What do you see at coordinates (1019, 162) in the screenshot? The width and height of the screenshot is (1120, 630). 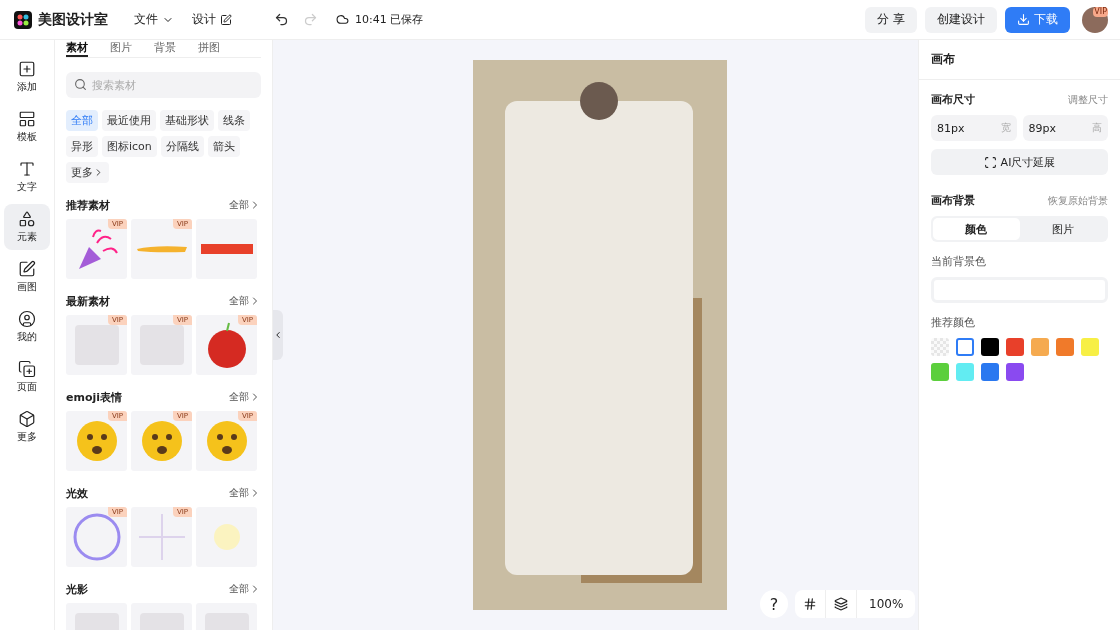 I see `ai-resize-button: AI尺寸延展` at bounding box center [1019, 162].